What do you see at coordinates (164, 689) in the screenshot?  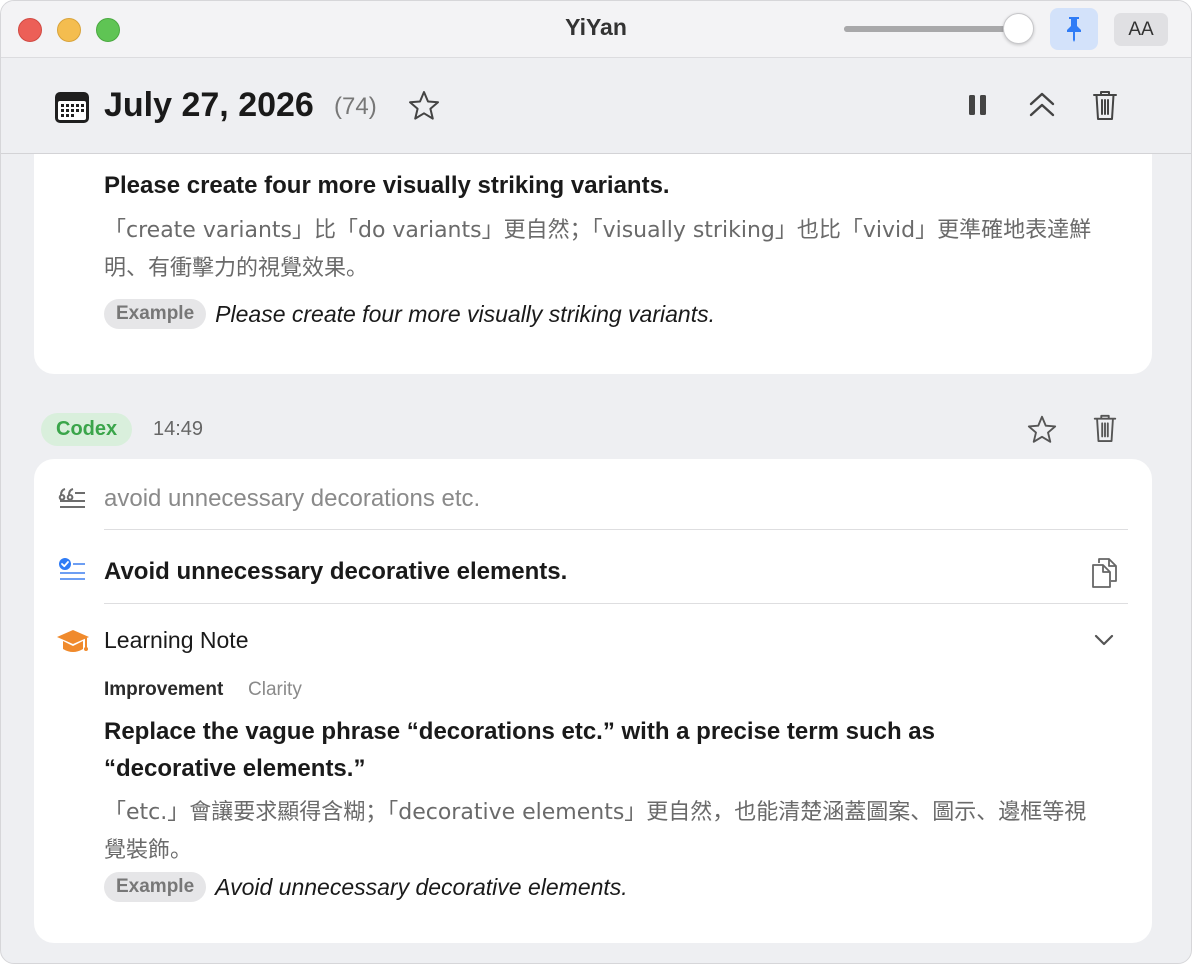 I see `category-label: Improvement` at bounding box center [164, 689].